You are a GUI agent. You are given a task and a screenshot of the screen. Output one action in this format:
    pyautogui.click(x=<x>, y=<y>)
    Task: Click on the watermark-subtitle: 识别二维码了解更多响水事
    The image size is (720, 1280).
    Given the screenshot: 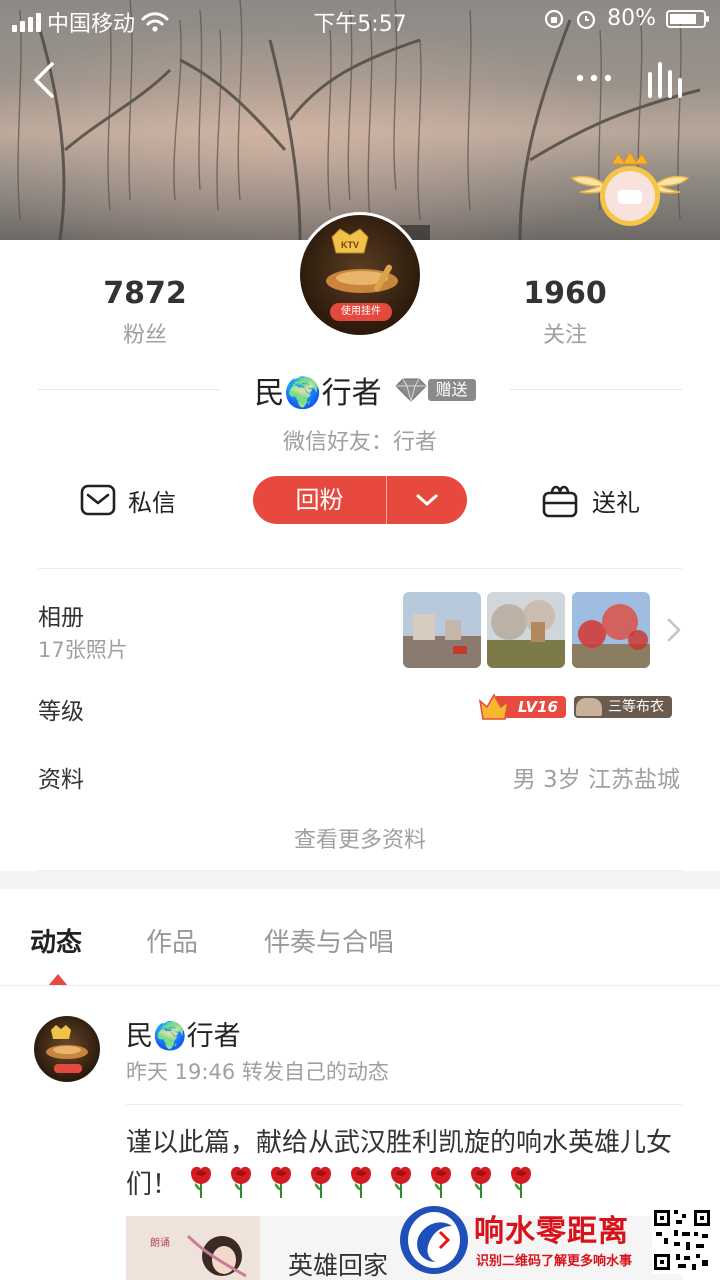 What is the action you would take?
    pyautogui.click(x=554, y=1261)
    